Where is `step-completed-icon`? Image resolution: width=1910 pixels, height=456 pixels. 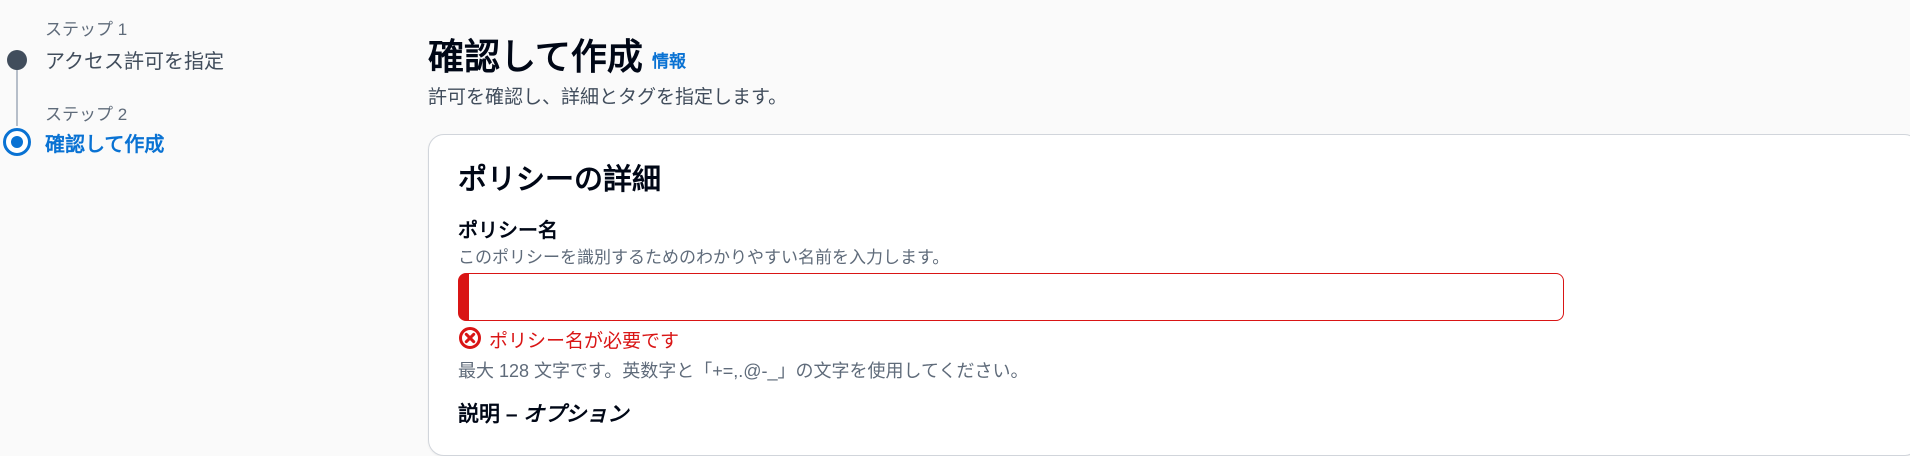
step-completed-icon is located at coordinates (17, 60).